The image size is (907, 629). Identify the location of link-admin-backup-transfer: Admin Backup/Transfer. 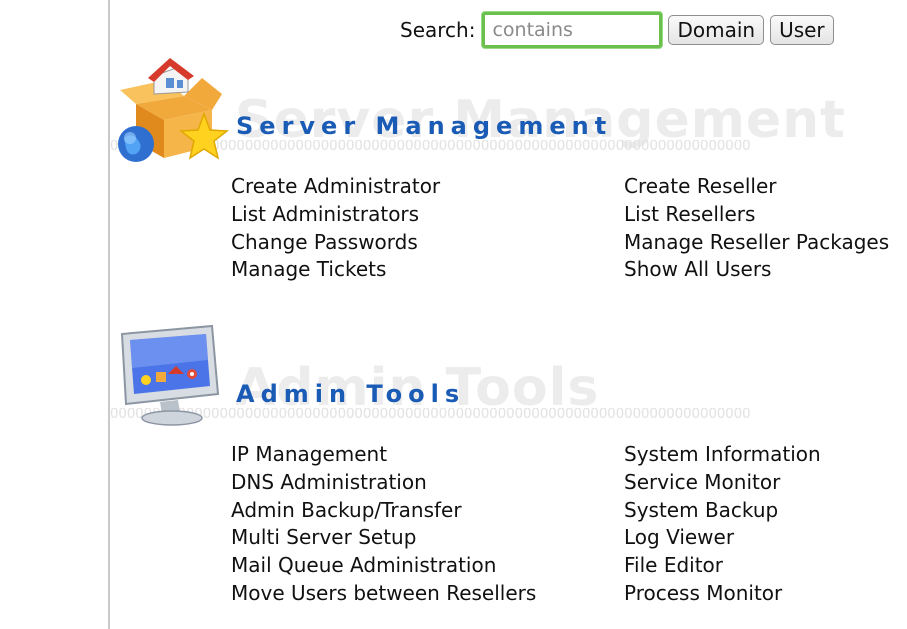
(427, 511).